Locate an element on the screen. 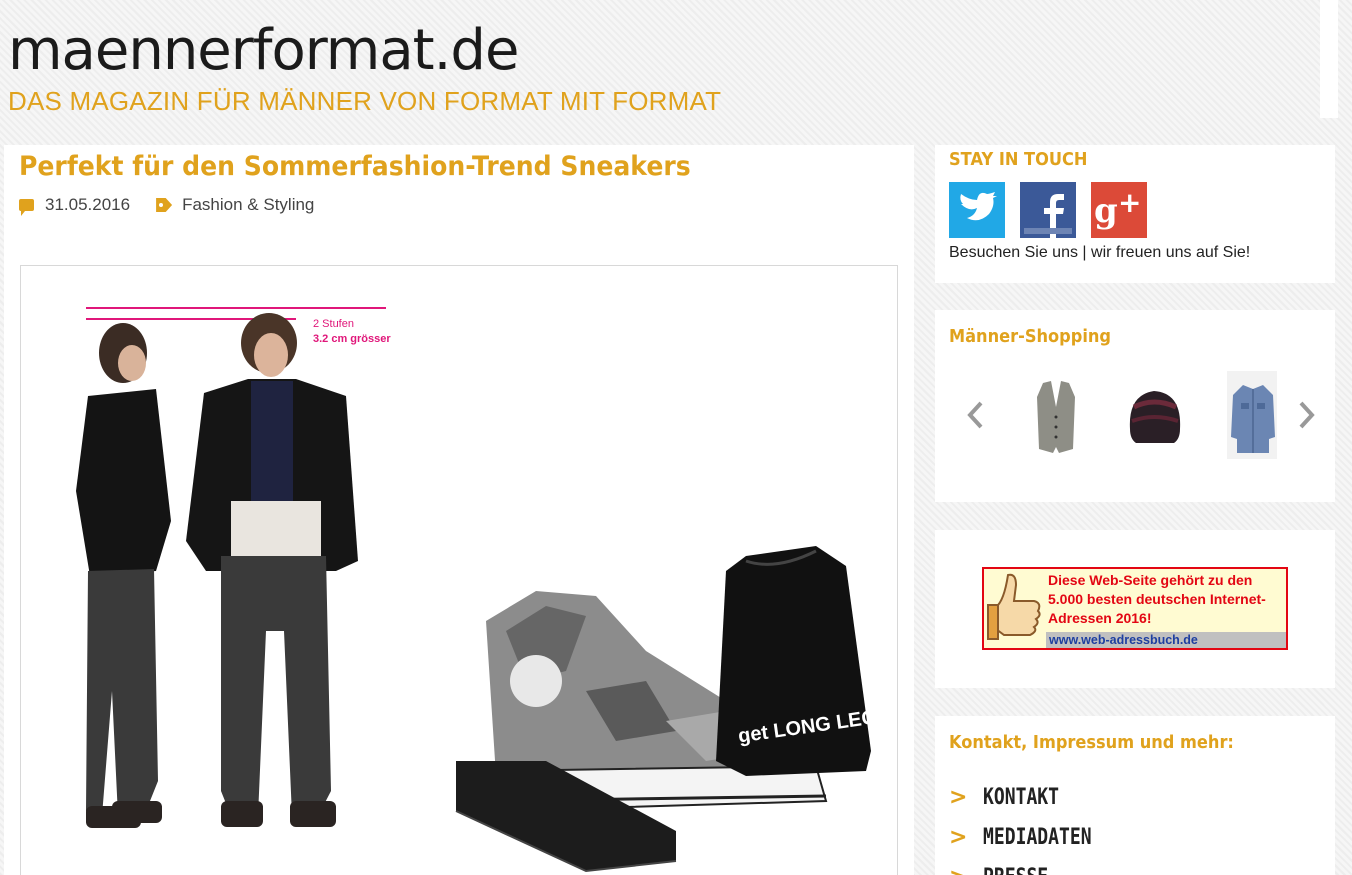 The image size is (1352, 875). twitter-icon is located at coordinates (977, 210).